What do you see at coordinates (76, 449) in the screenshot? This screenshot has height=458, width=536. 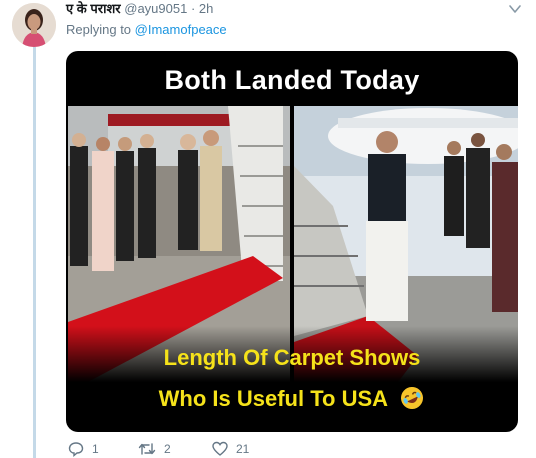 I see `reply-icon` at bounding box center [76, 449].